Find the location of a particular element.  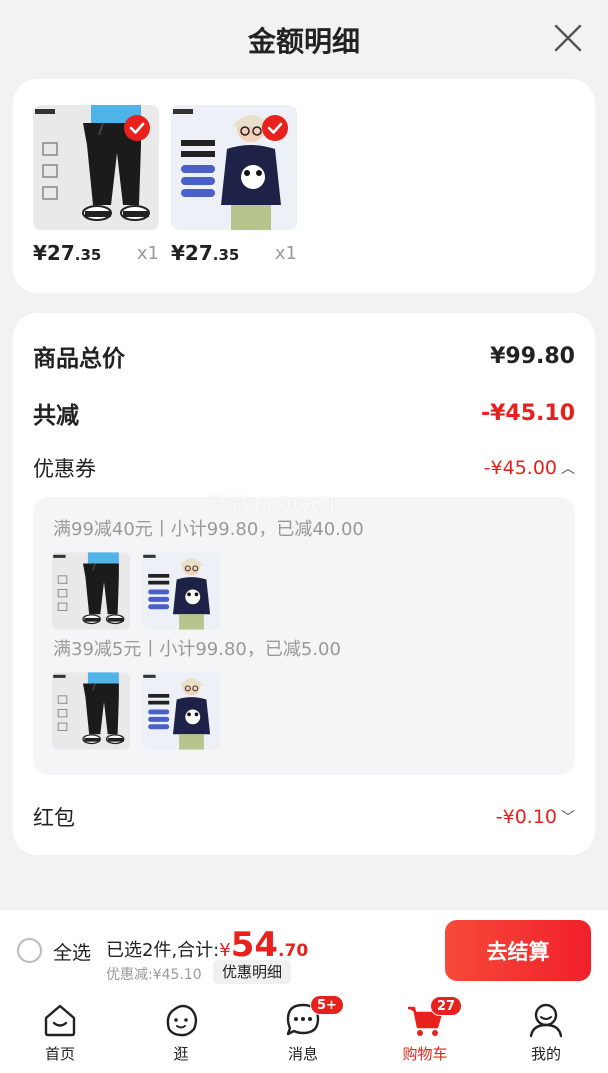

select-all-label: 全选 is located at coordinates (72, 951).